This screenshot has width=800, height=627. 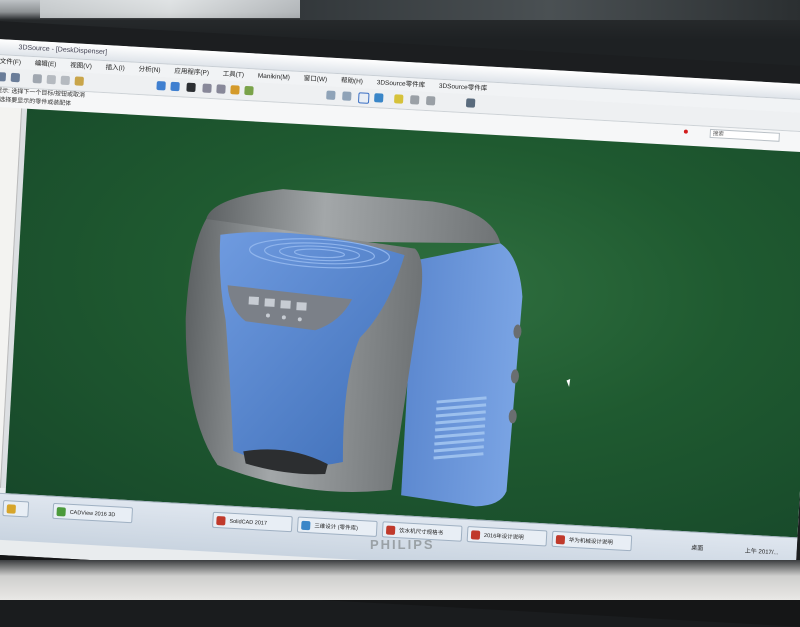 What do you see at coordinates (161, 85) in the screenshot?
I see `view-front-icon` at bounding box center [161, 85].